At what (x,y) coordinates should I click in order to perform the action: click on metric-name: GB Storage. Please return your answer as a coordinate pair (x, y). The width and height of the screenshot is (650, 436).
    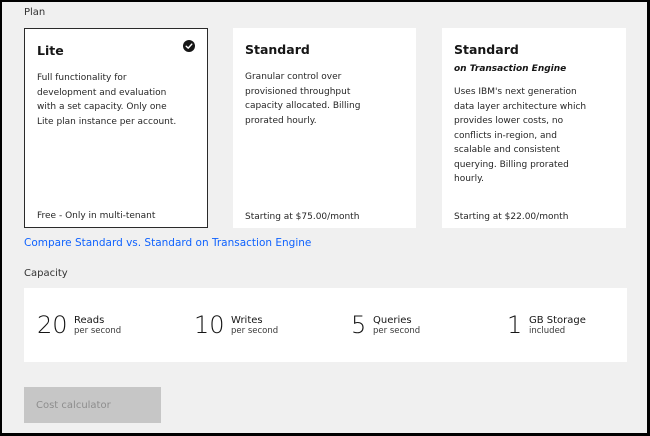
    Looking at the image, I should click on (557, 320).